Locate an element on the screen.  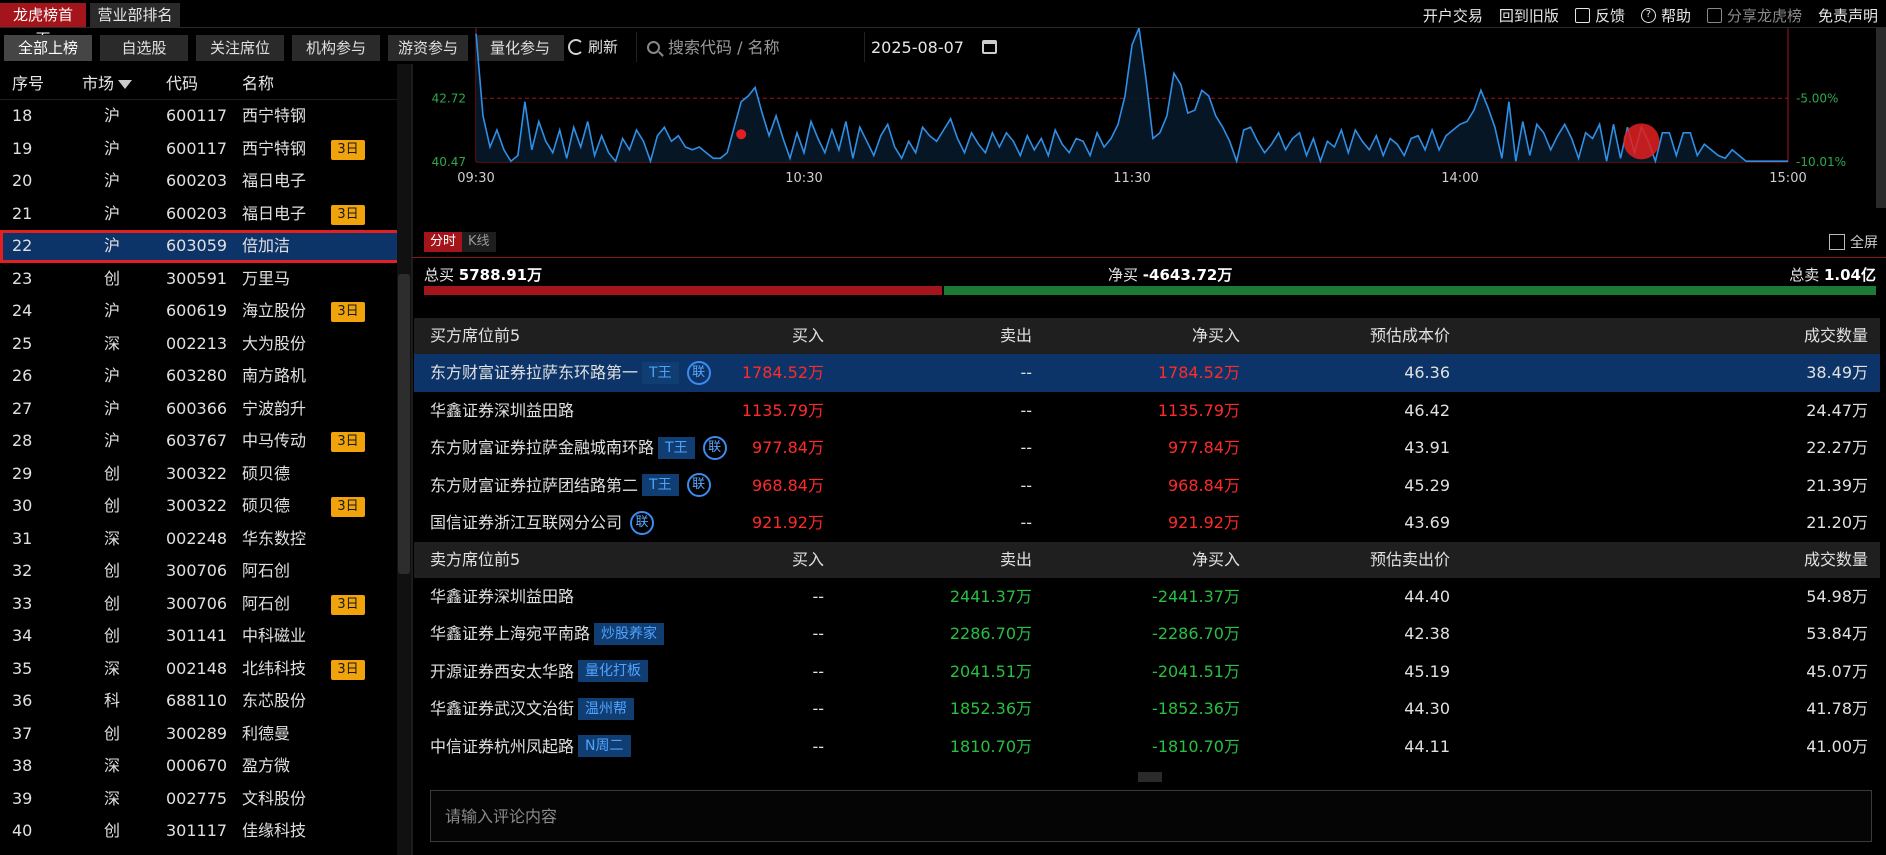
comment-input is located at coordinates (1151, 816).